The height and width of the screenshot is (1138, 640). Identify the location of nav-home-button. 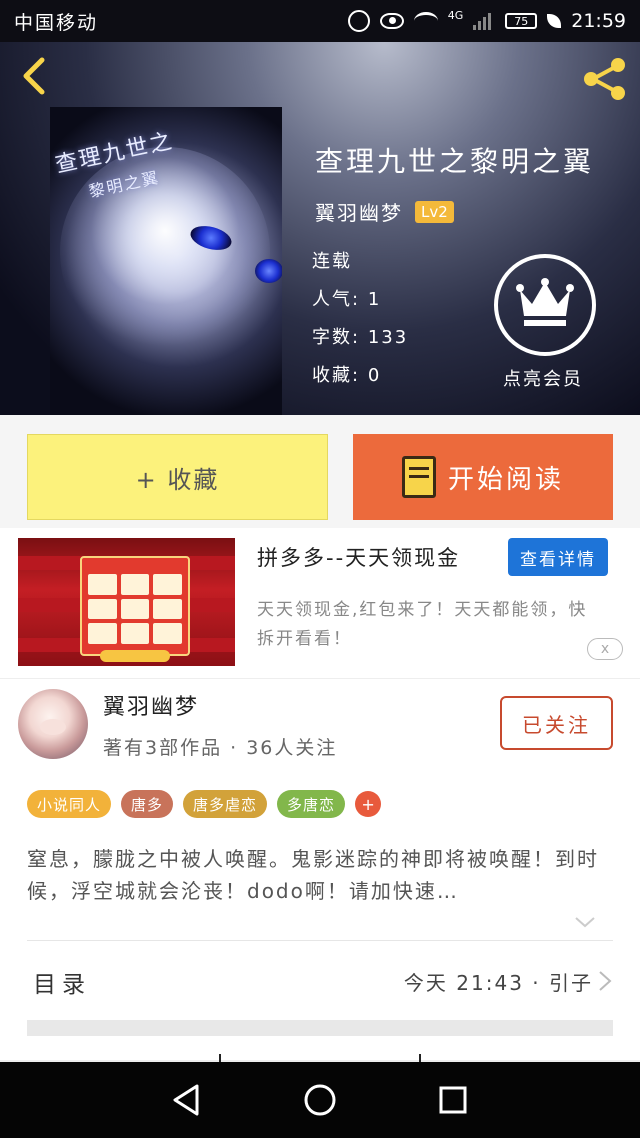
(320, 1100).